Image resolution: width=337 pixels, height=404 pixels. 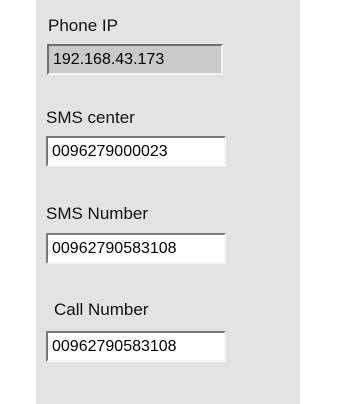 What do you see at coordinates (136, 248) in the screenshot?
I see `sms-number-field: 00962790583108` at bounding box center [136, 248].